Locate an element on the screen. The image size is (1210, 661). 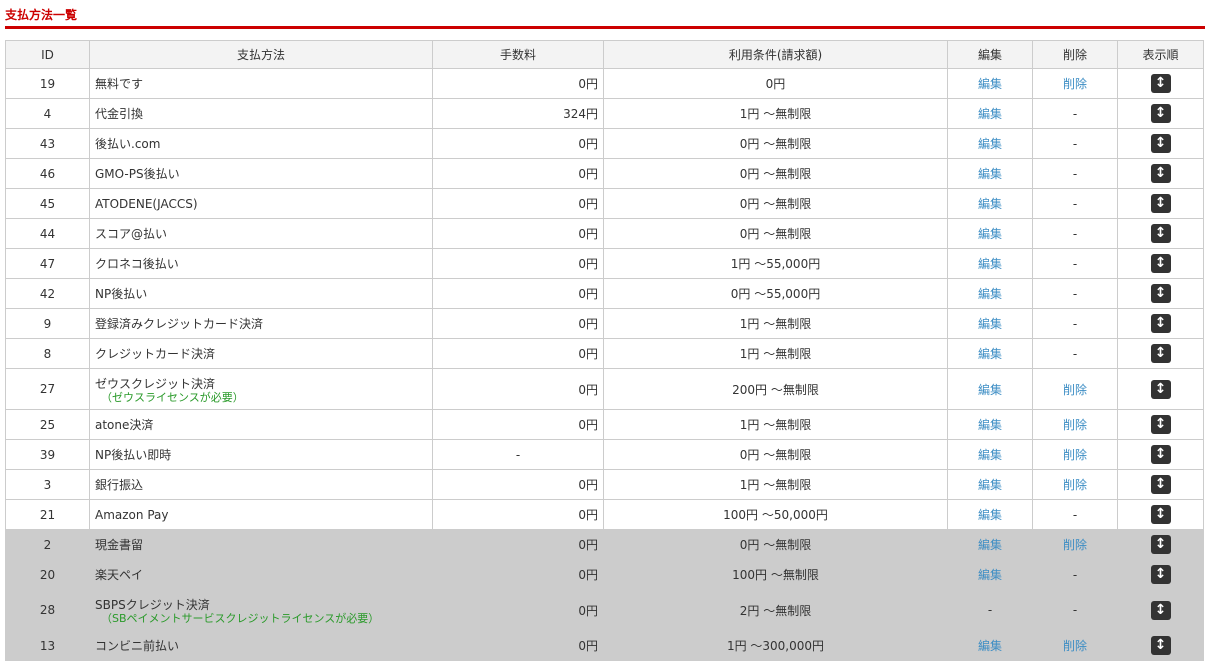
cell-delete: 削除 is located at coordinates (1075, 83).